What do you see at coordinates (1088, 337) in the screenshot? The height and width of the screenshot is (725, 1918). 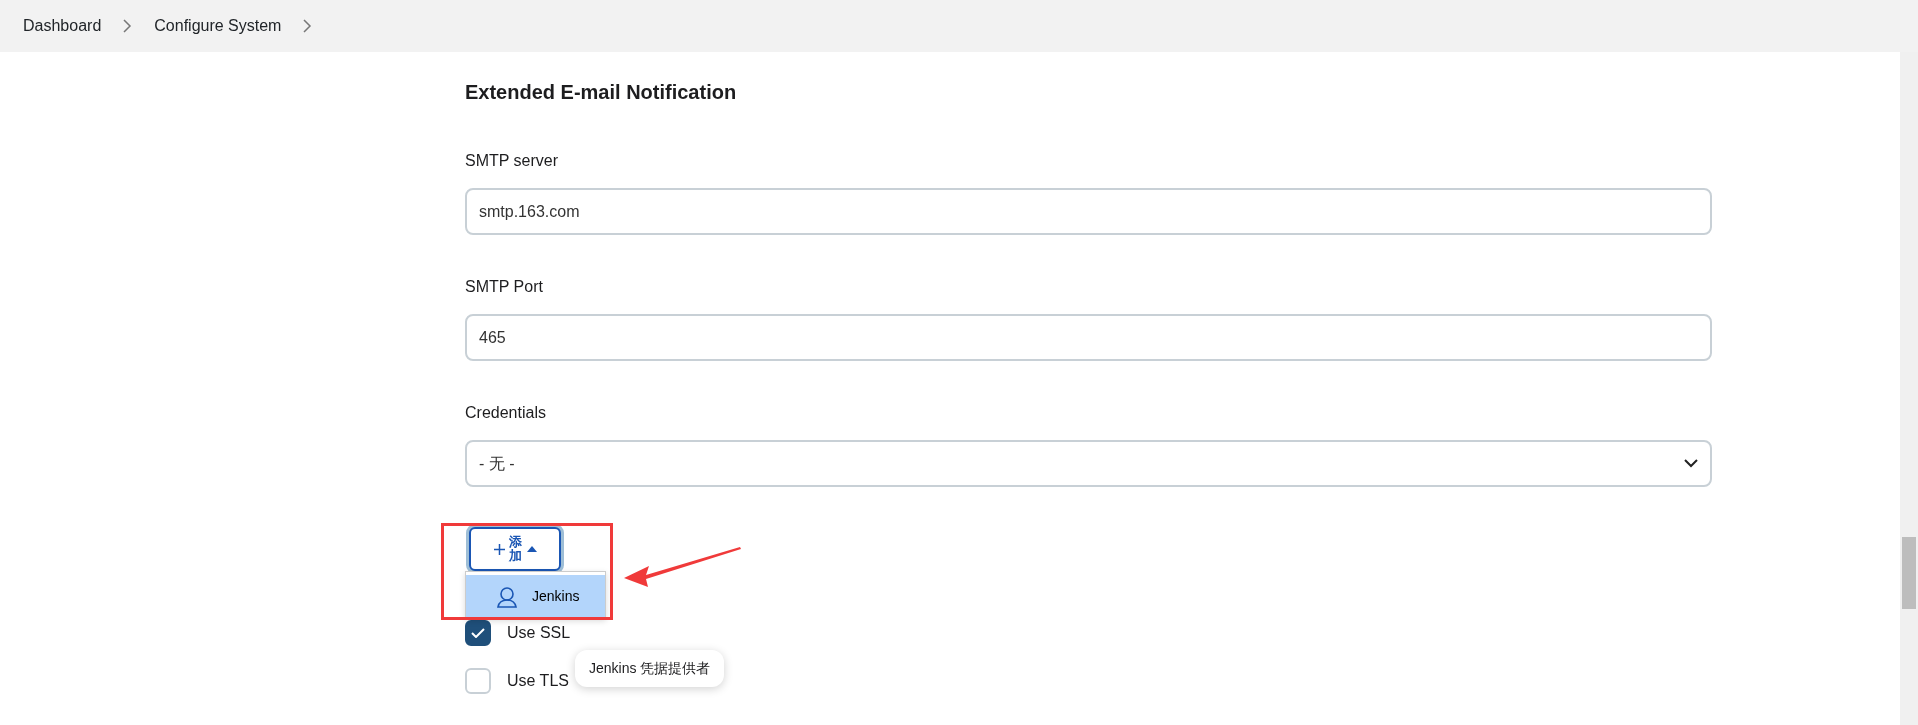 I see `input-field: 465` at bounding box center [1088, 337].